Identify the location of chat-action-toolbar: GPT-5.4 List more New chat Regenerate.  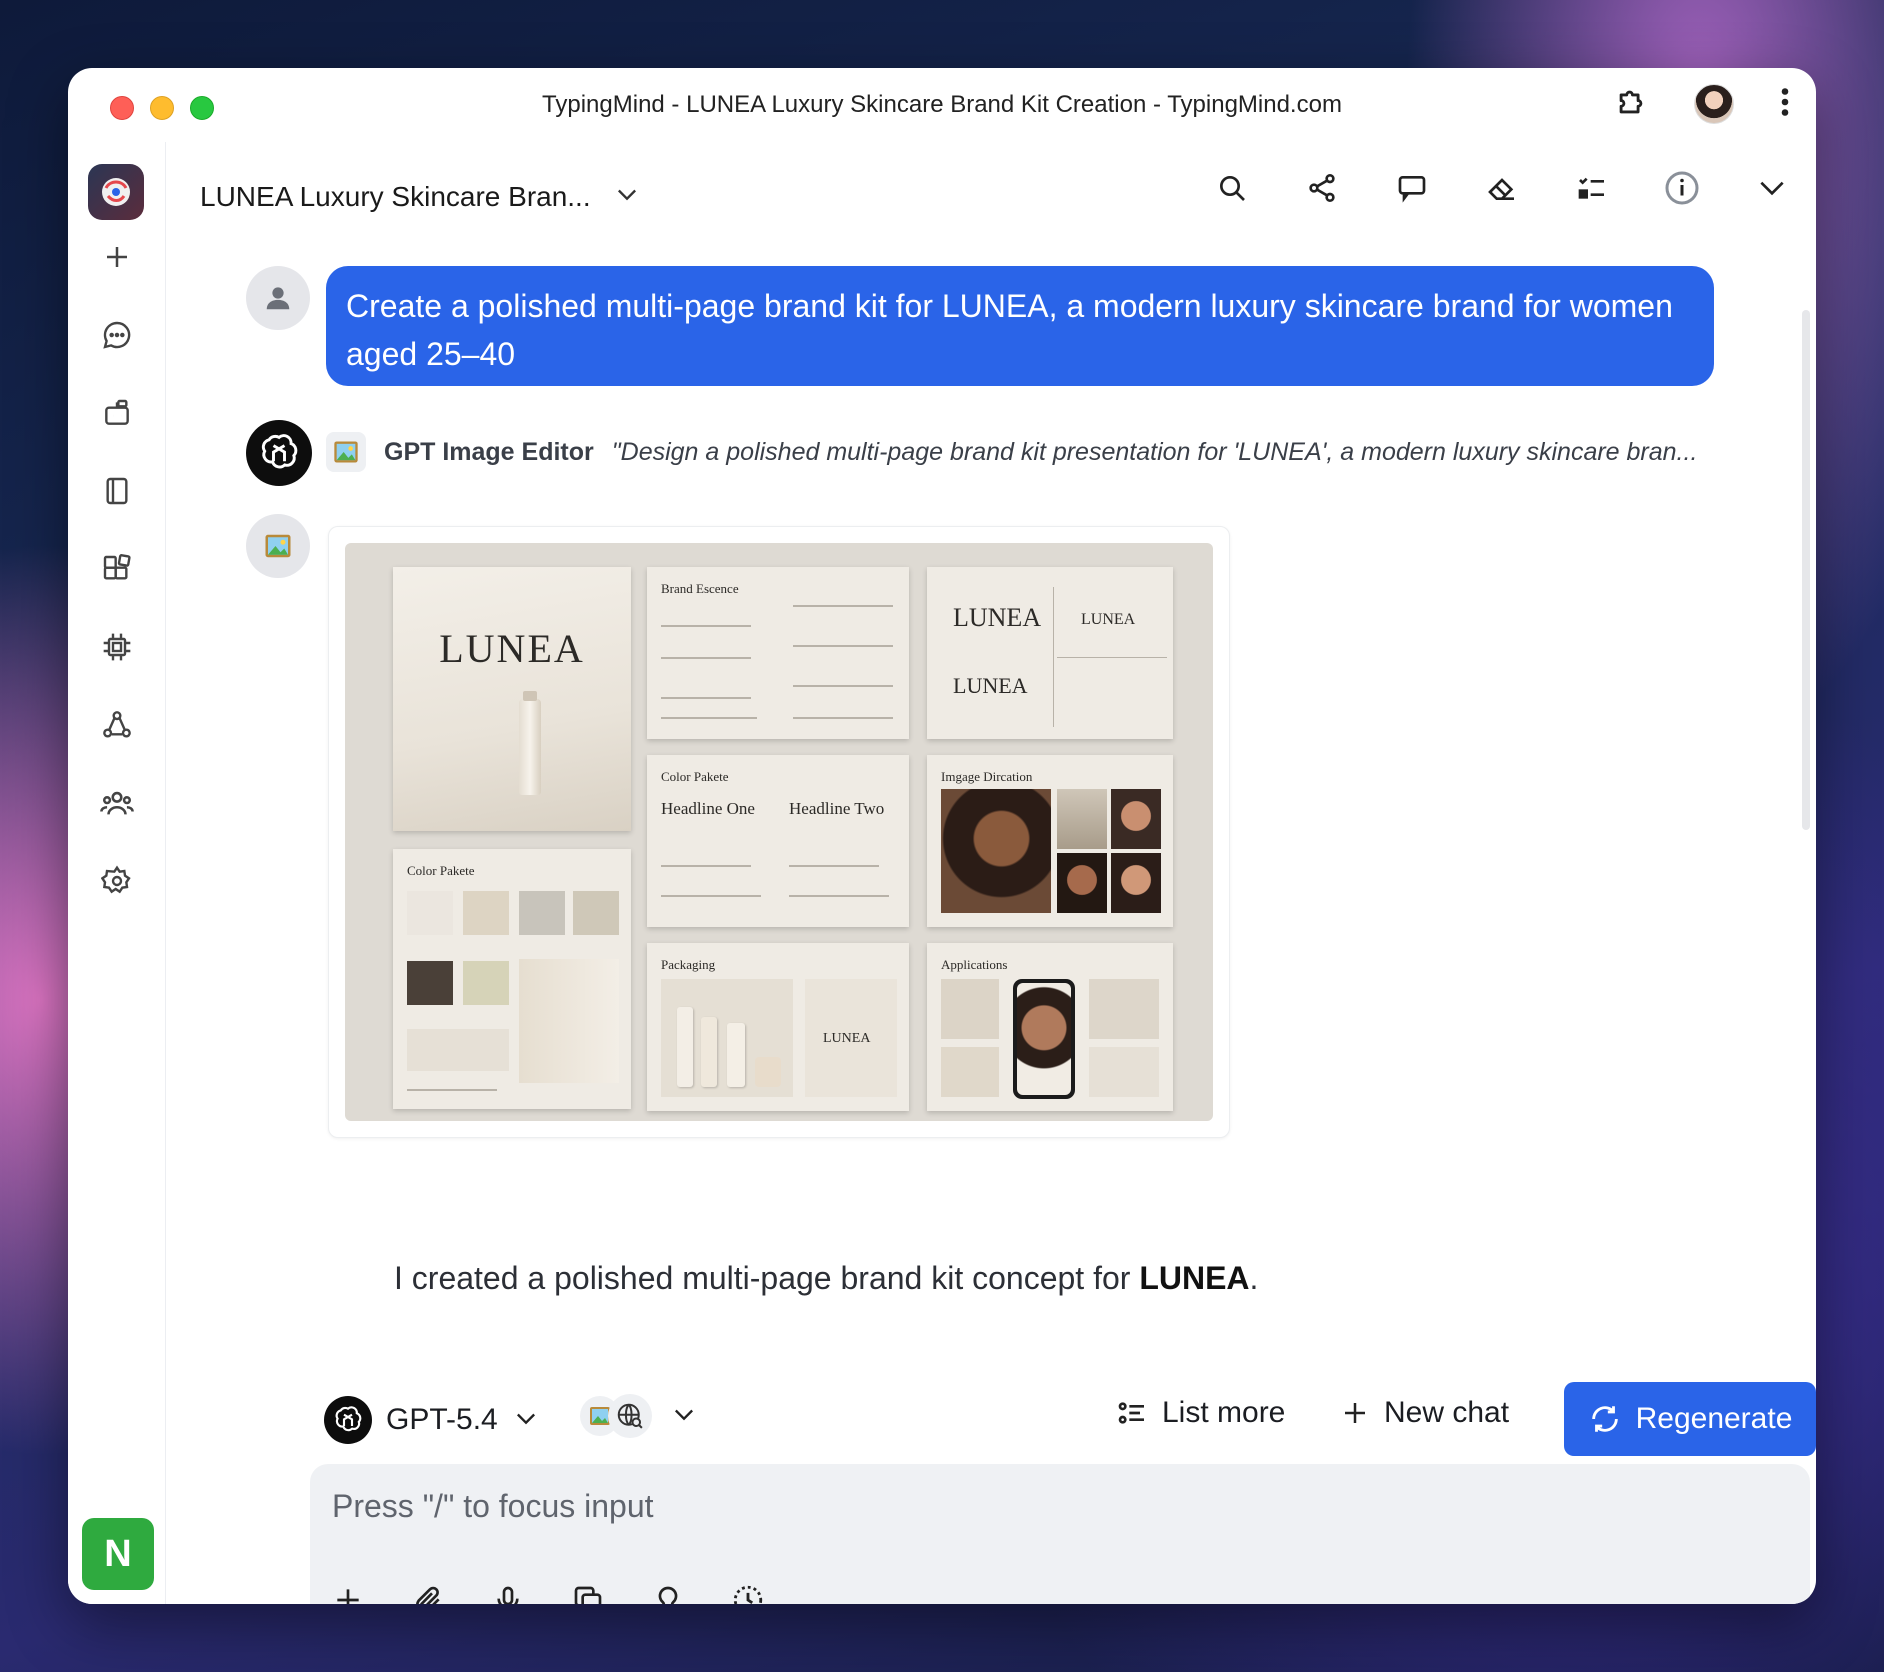
(1070, 1419).